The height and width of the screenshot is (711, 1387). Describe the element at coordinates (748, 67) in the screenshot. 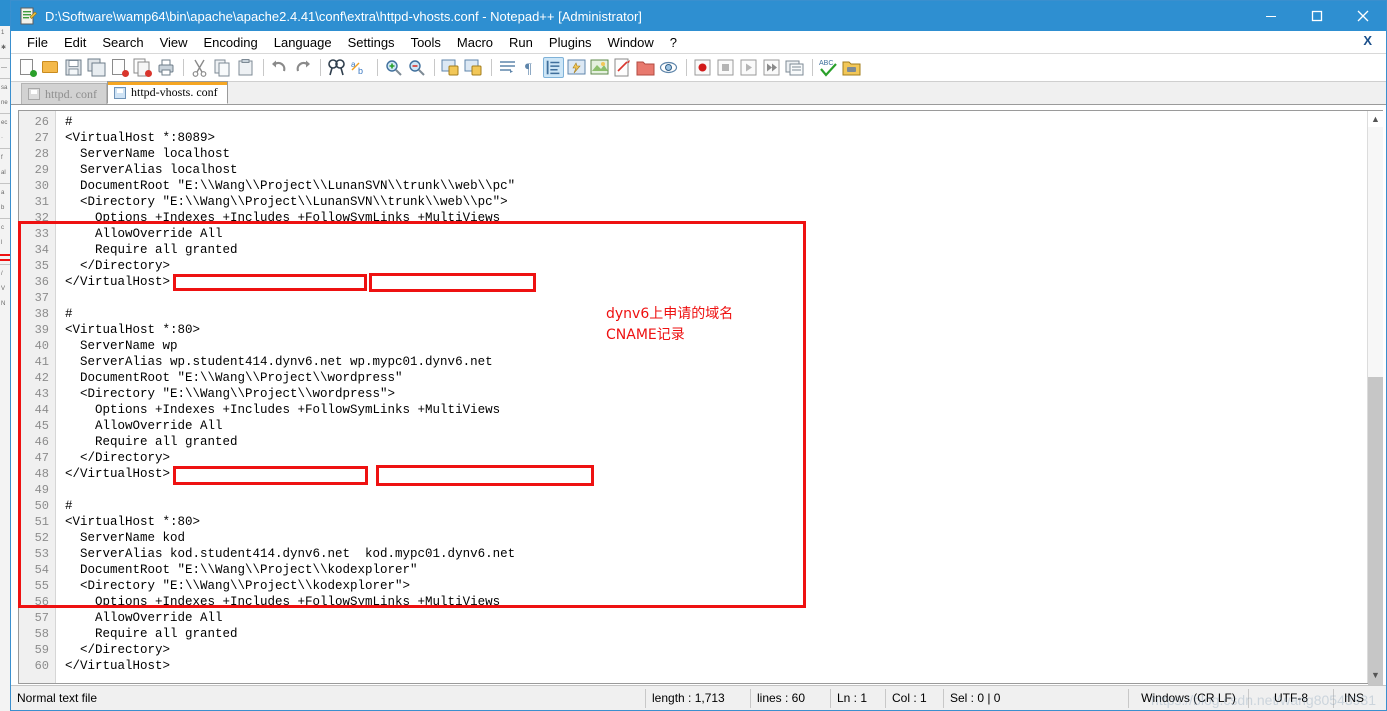

I see `play-macro-icon` at that location.